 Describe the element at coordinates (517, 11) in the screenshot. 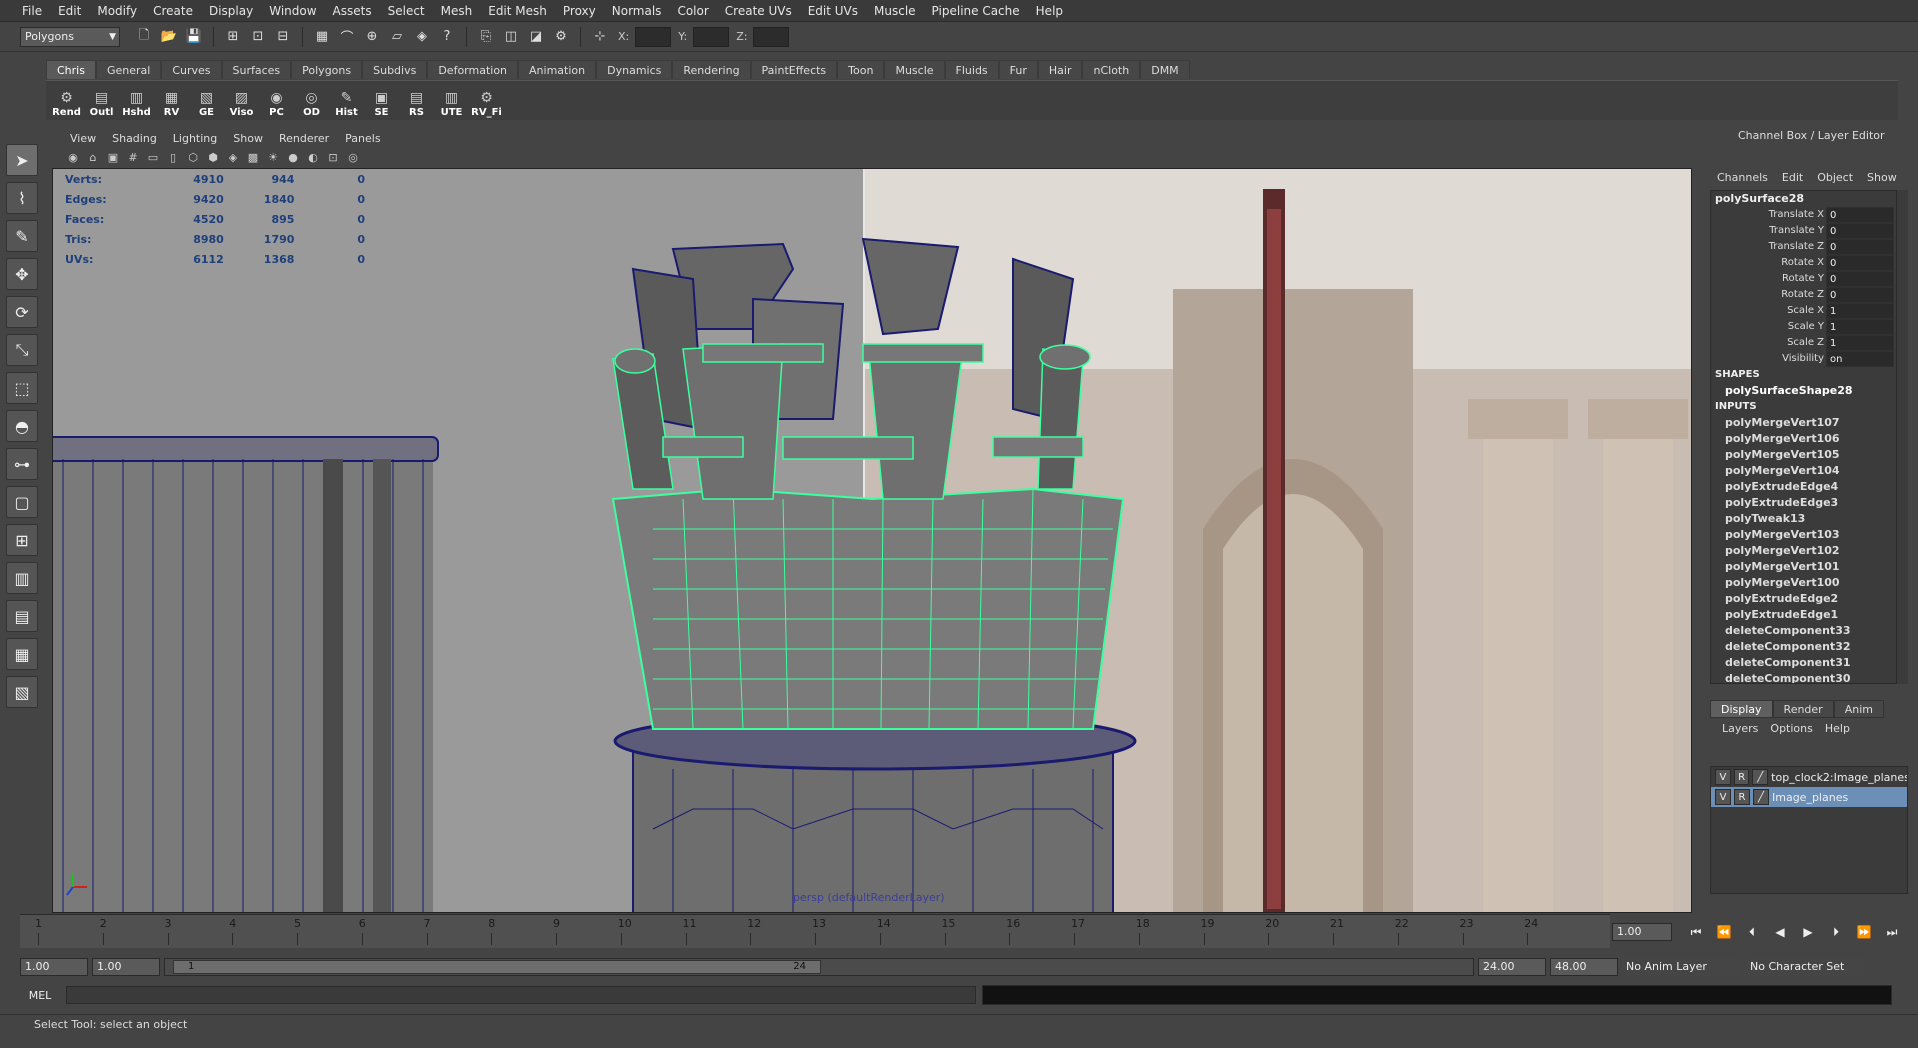

I see `menu-edit-mesh: Edit Mesh` at that location.